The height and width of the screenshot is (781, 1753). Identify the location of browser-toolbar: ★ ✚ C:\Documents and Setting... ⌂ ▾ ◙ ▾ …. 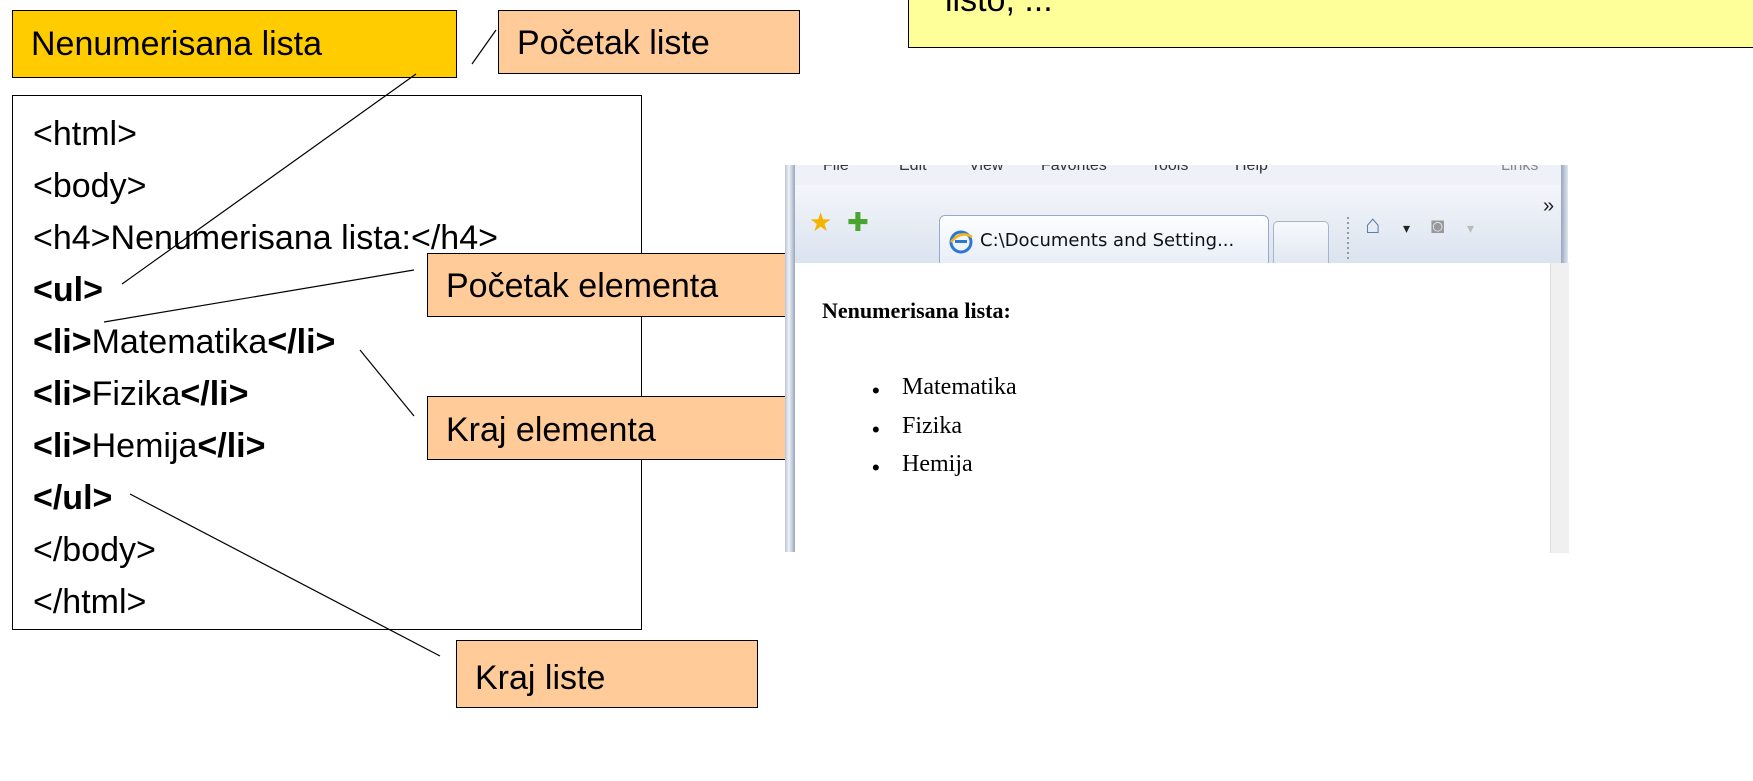
(1178, 226).